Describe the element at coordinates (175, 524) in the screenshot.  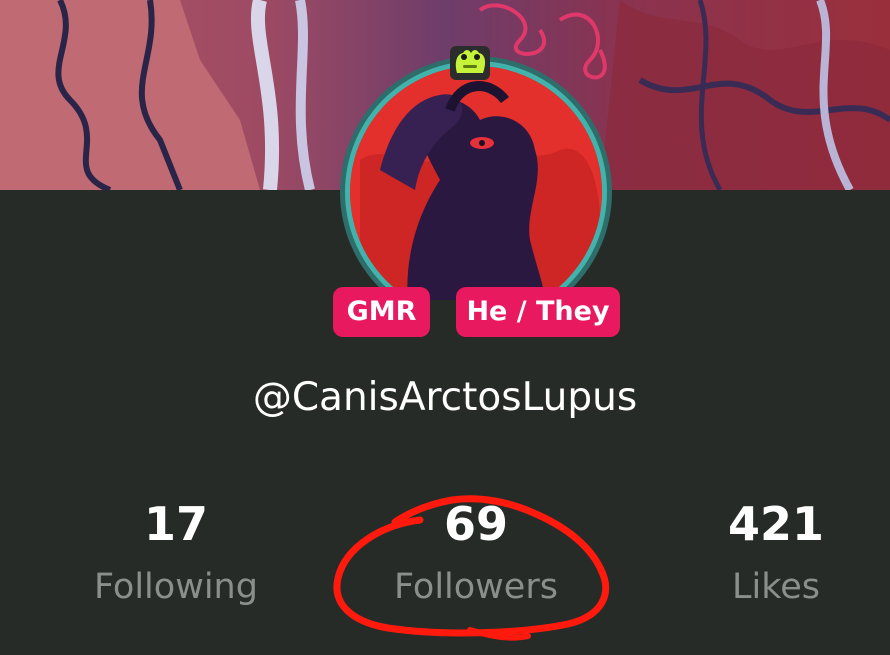
I see `following-count: 17` at that location.